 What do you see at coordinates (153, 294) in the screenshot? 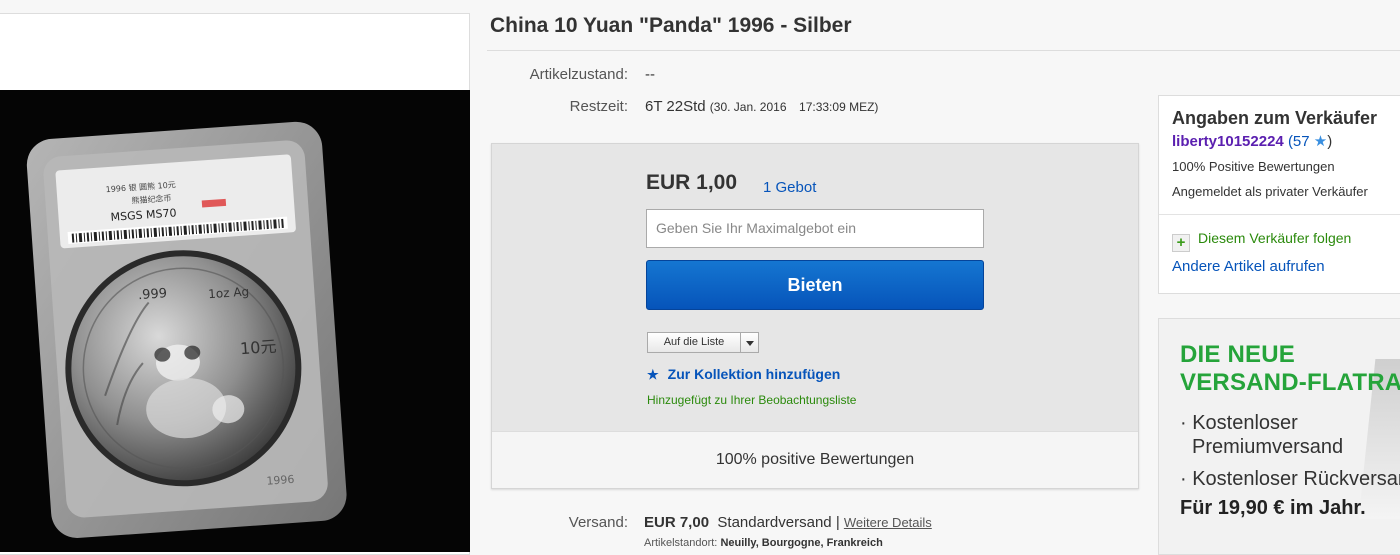
I see `coin-purity: .999` at bounding box center [153, 294].